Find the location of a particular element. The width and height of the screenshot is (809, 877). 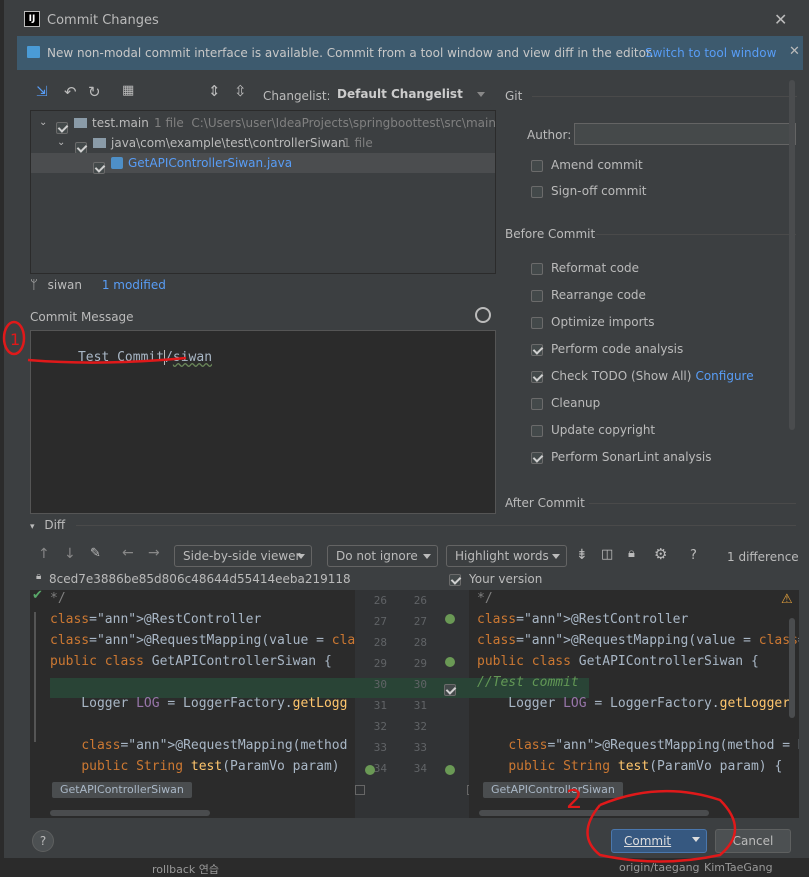

annotation-underline is located at coordinates (107, 360).